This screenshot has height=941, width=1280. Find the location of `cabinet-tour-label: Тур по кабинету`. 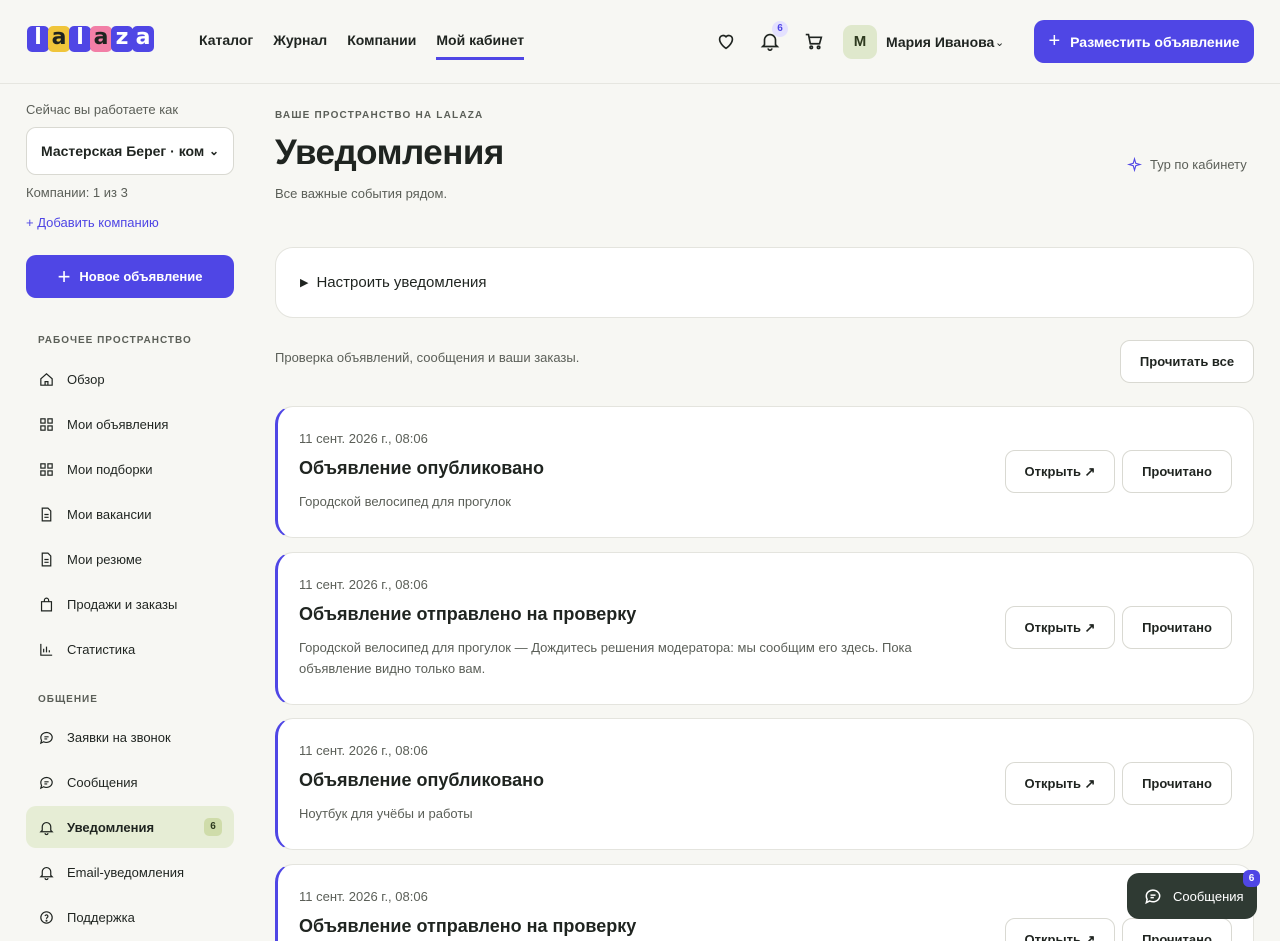

cabinet-tour-label: Тур по кабинету is located at coordinates (1198, 164).